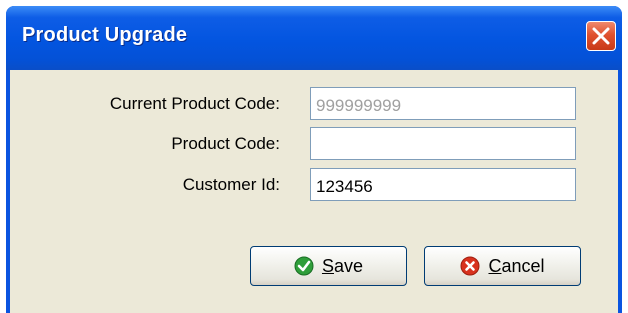  Describe the element at coordinates (443, 103) in the screenshot. I see `current-product-code-field` at that location.